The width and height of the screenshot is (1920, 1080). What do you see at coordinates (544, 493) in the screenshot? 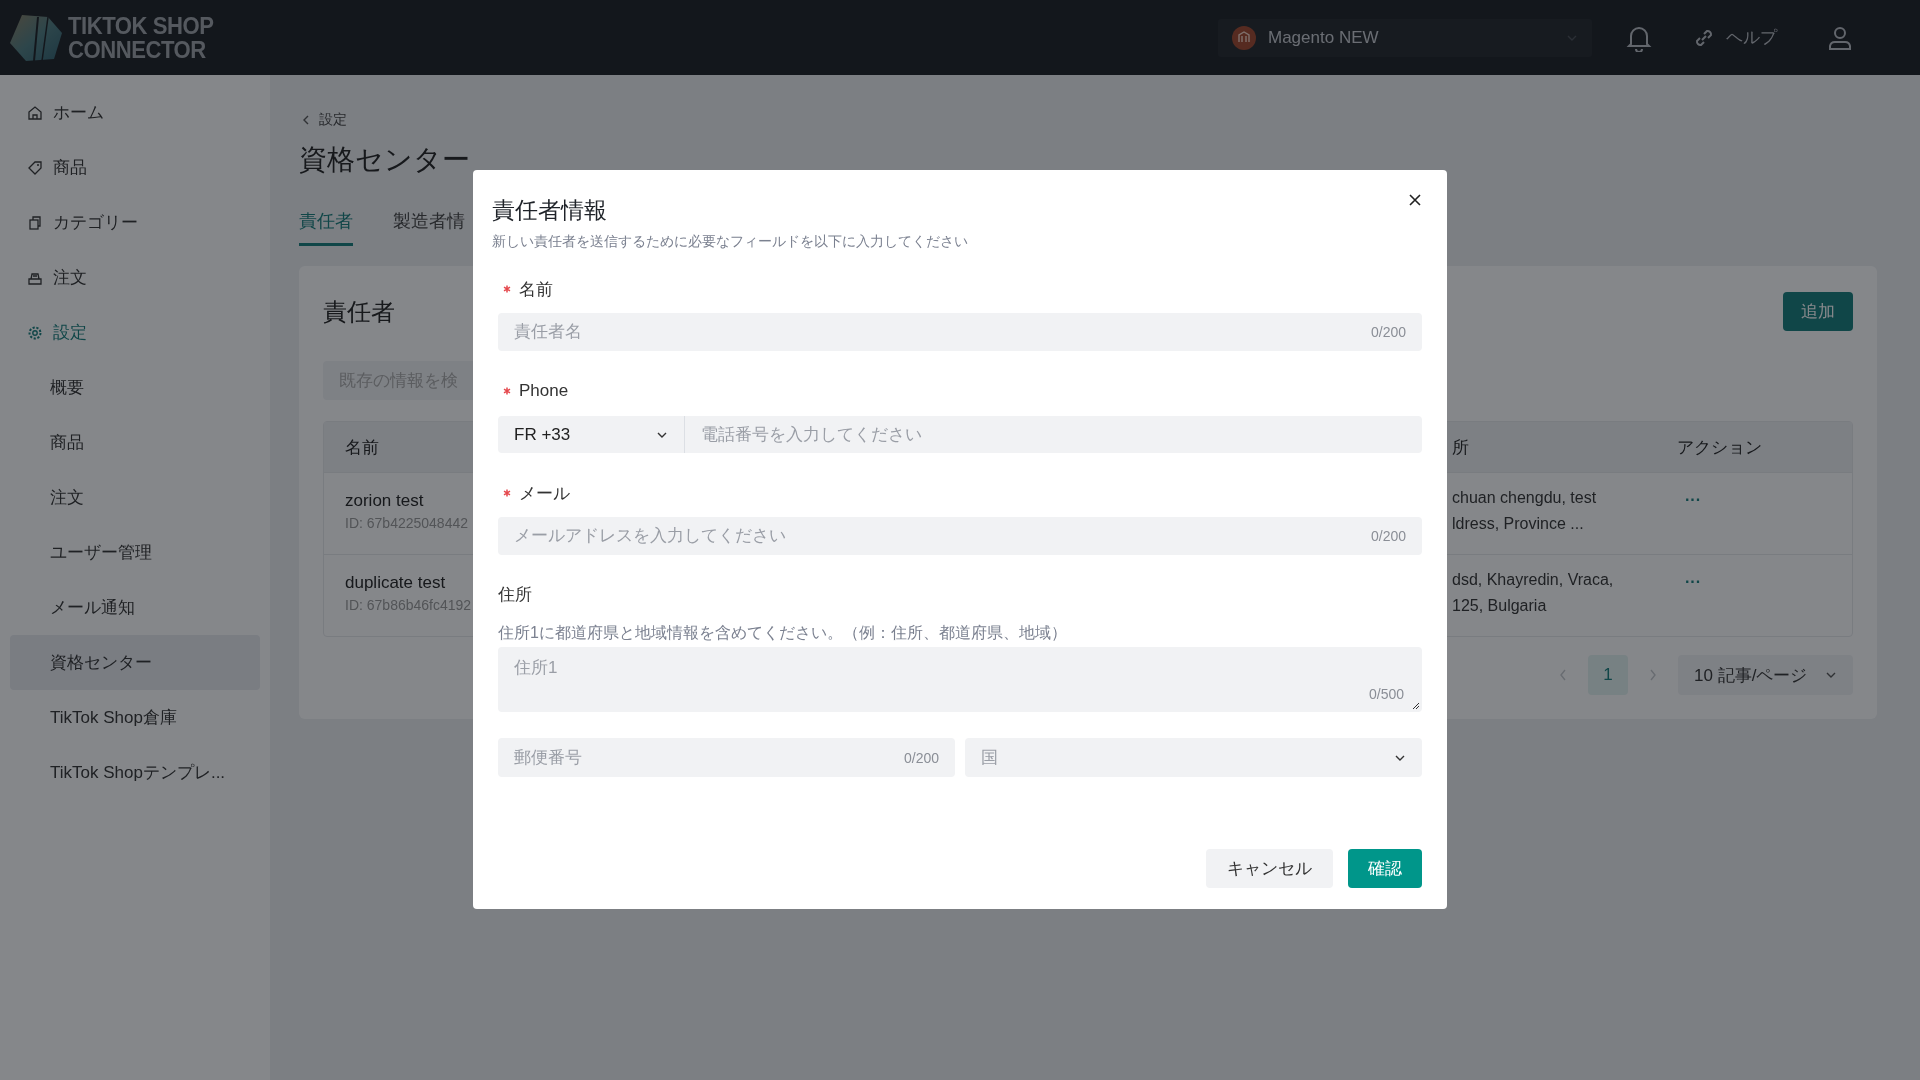
I see `field-label: メール` at bounding box center [544, 493].